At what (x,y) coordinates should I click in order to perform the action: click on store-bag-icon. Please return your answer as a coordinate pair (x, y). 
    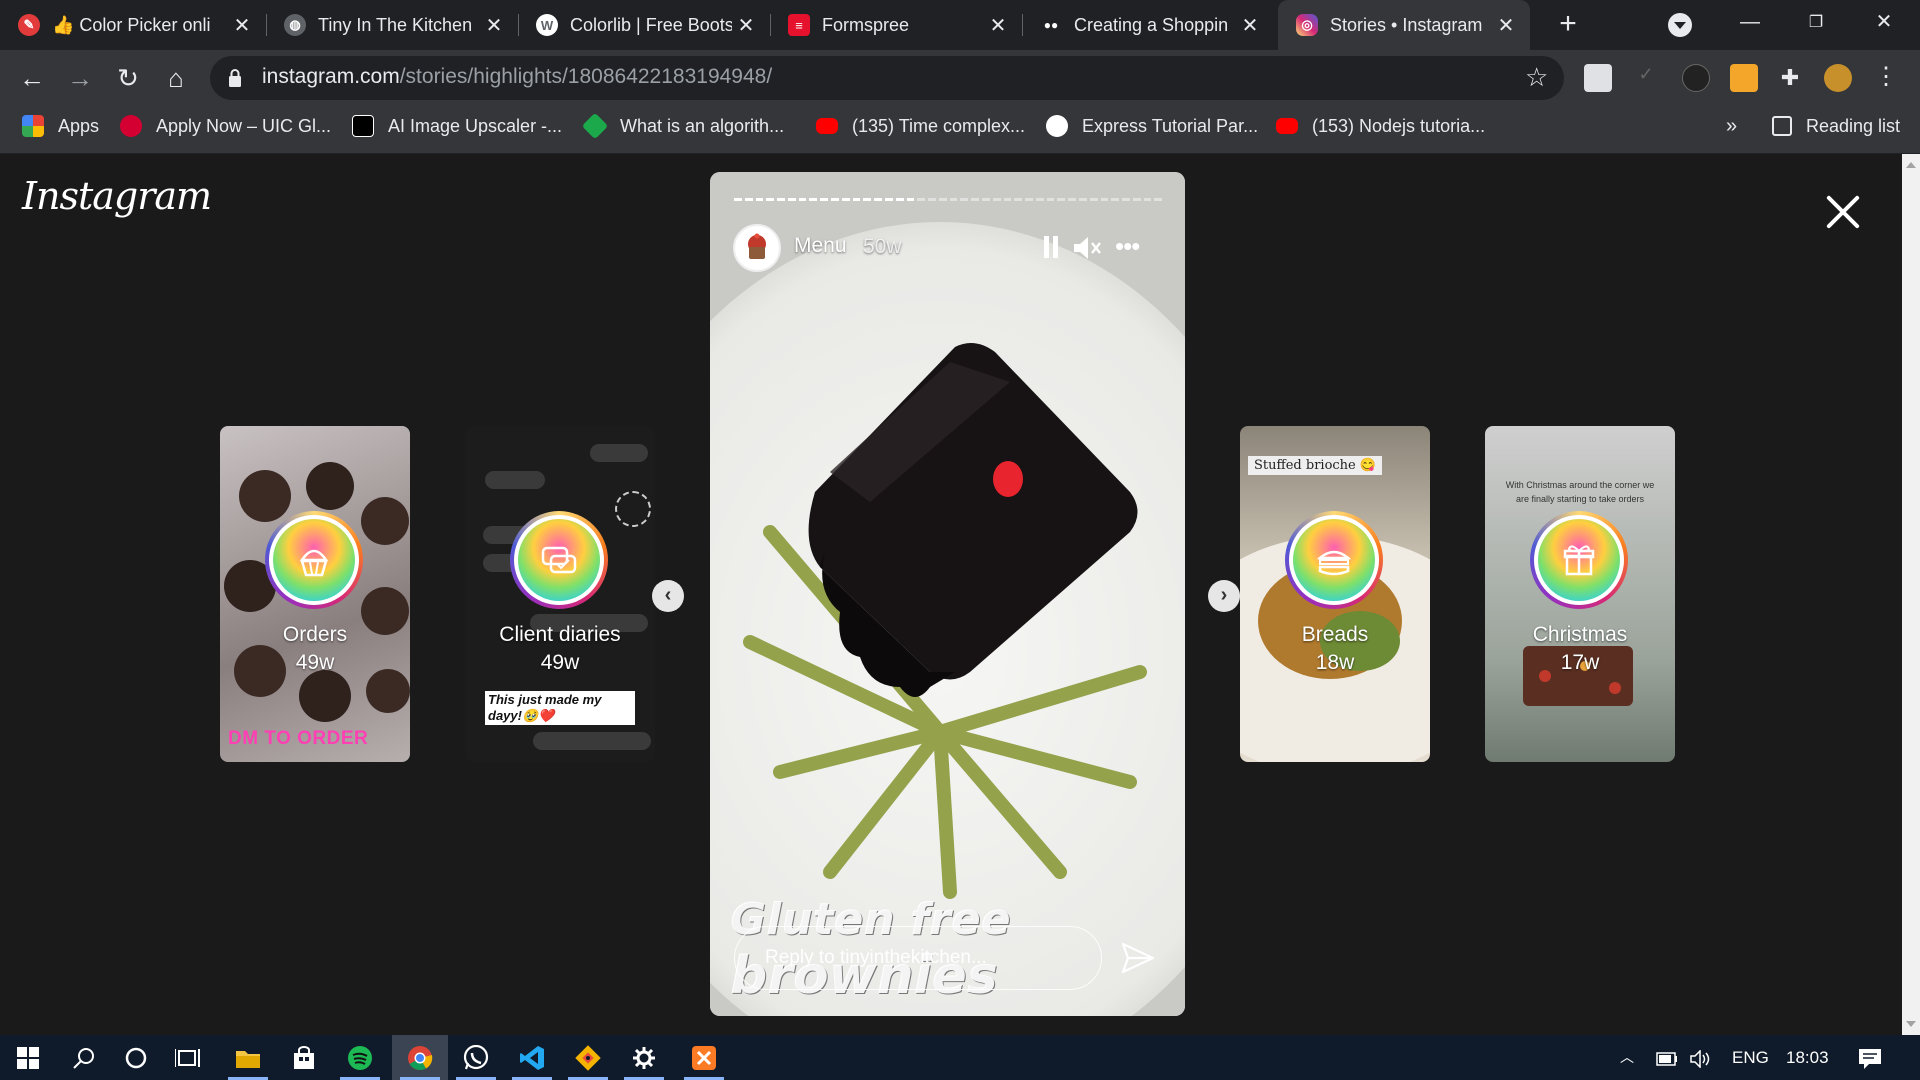
    Looking at the image, I should click on (304, 1057).